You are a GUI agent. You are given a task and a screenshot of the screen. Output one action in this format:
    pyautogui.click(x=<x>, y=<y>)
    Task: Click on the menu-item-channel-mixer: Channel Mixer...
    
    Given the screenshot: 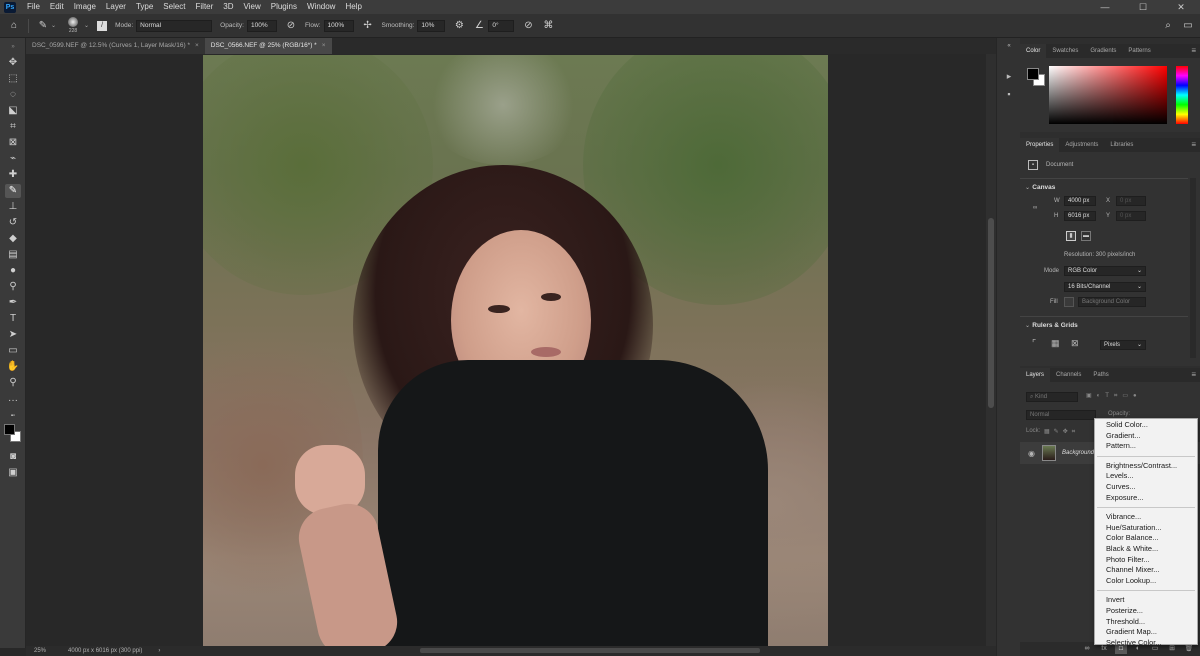 What is the action you would take?
    pyautogui.click(x=1146, y=570)
    